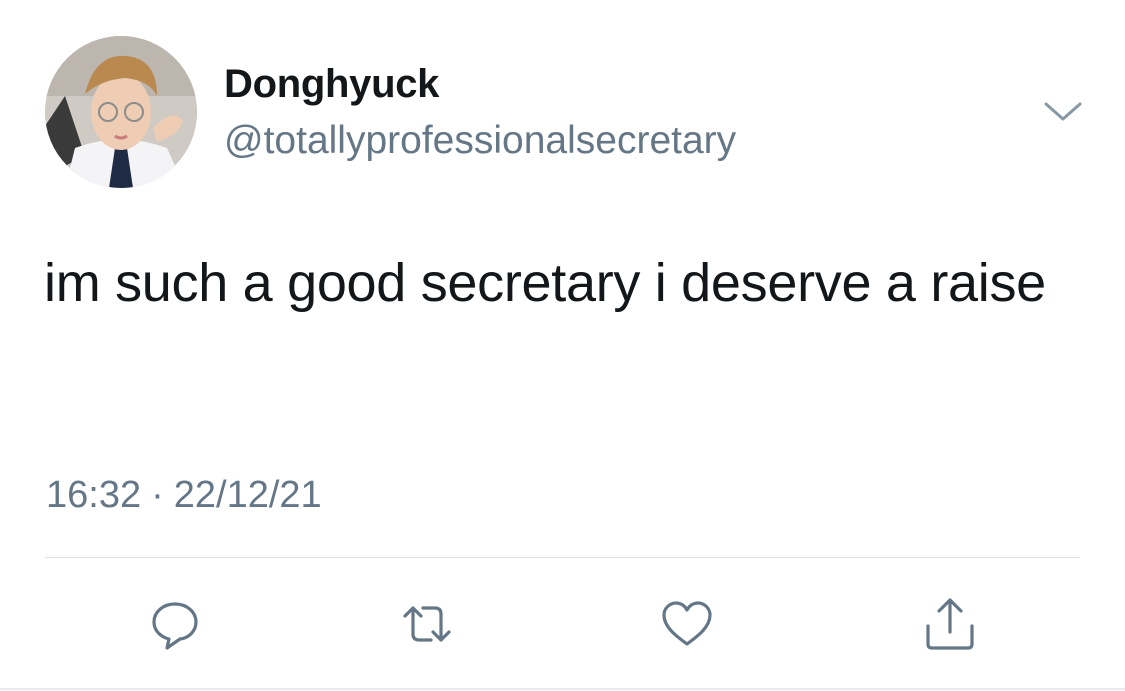 Image resolution: width=1125 pixels, height=691 pixels. What do you see at coordinates (331, 84) in the screenshot?
I see `display-name: Donghyuck` at bounding box center [331, 84].